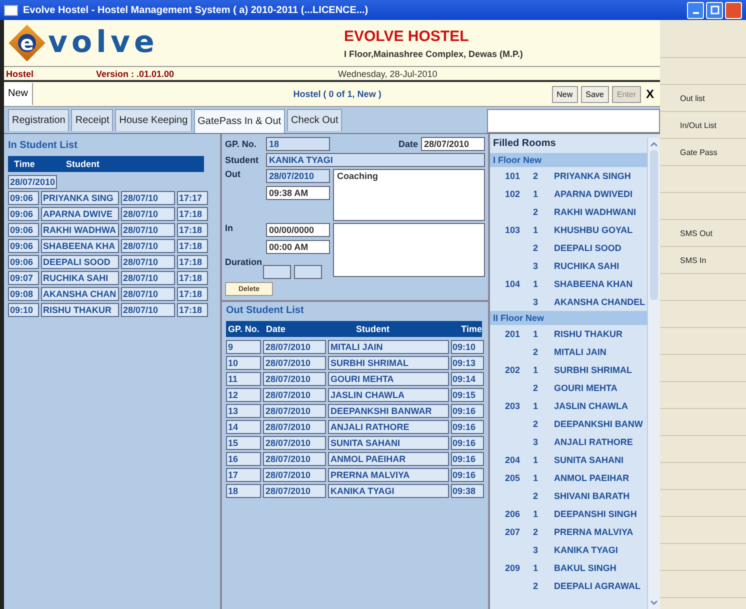 This screenshot has height=609, width=746. What do you see at coordinates (11, 10) in the screenshot?
I see `window-icon` at bounding box center [11, 10].